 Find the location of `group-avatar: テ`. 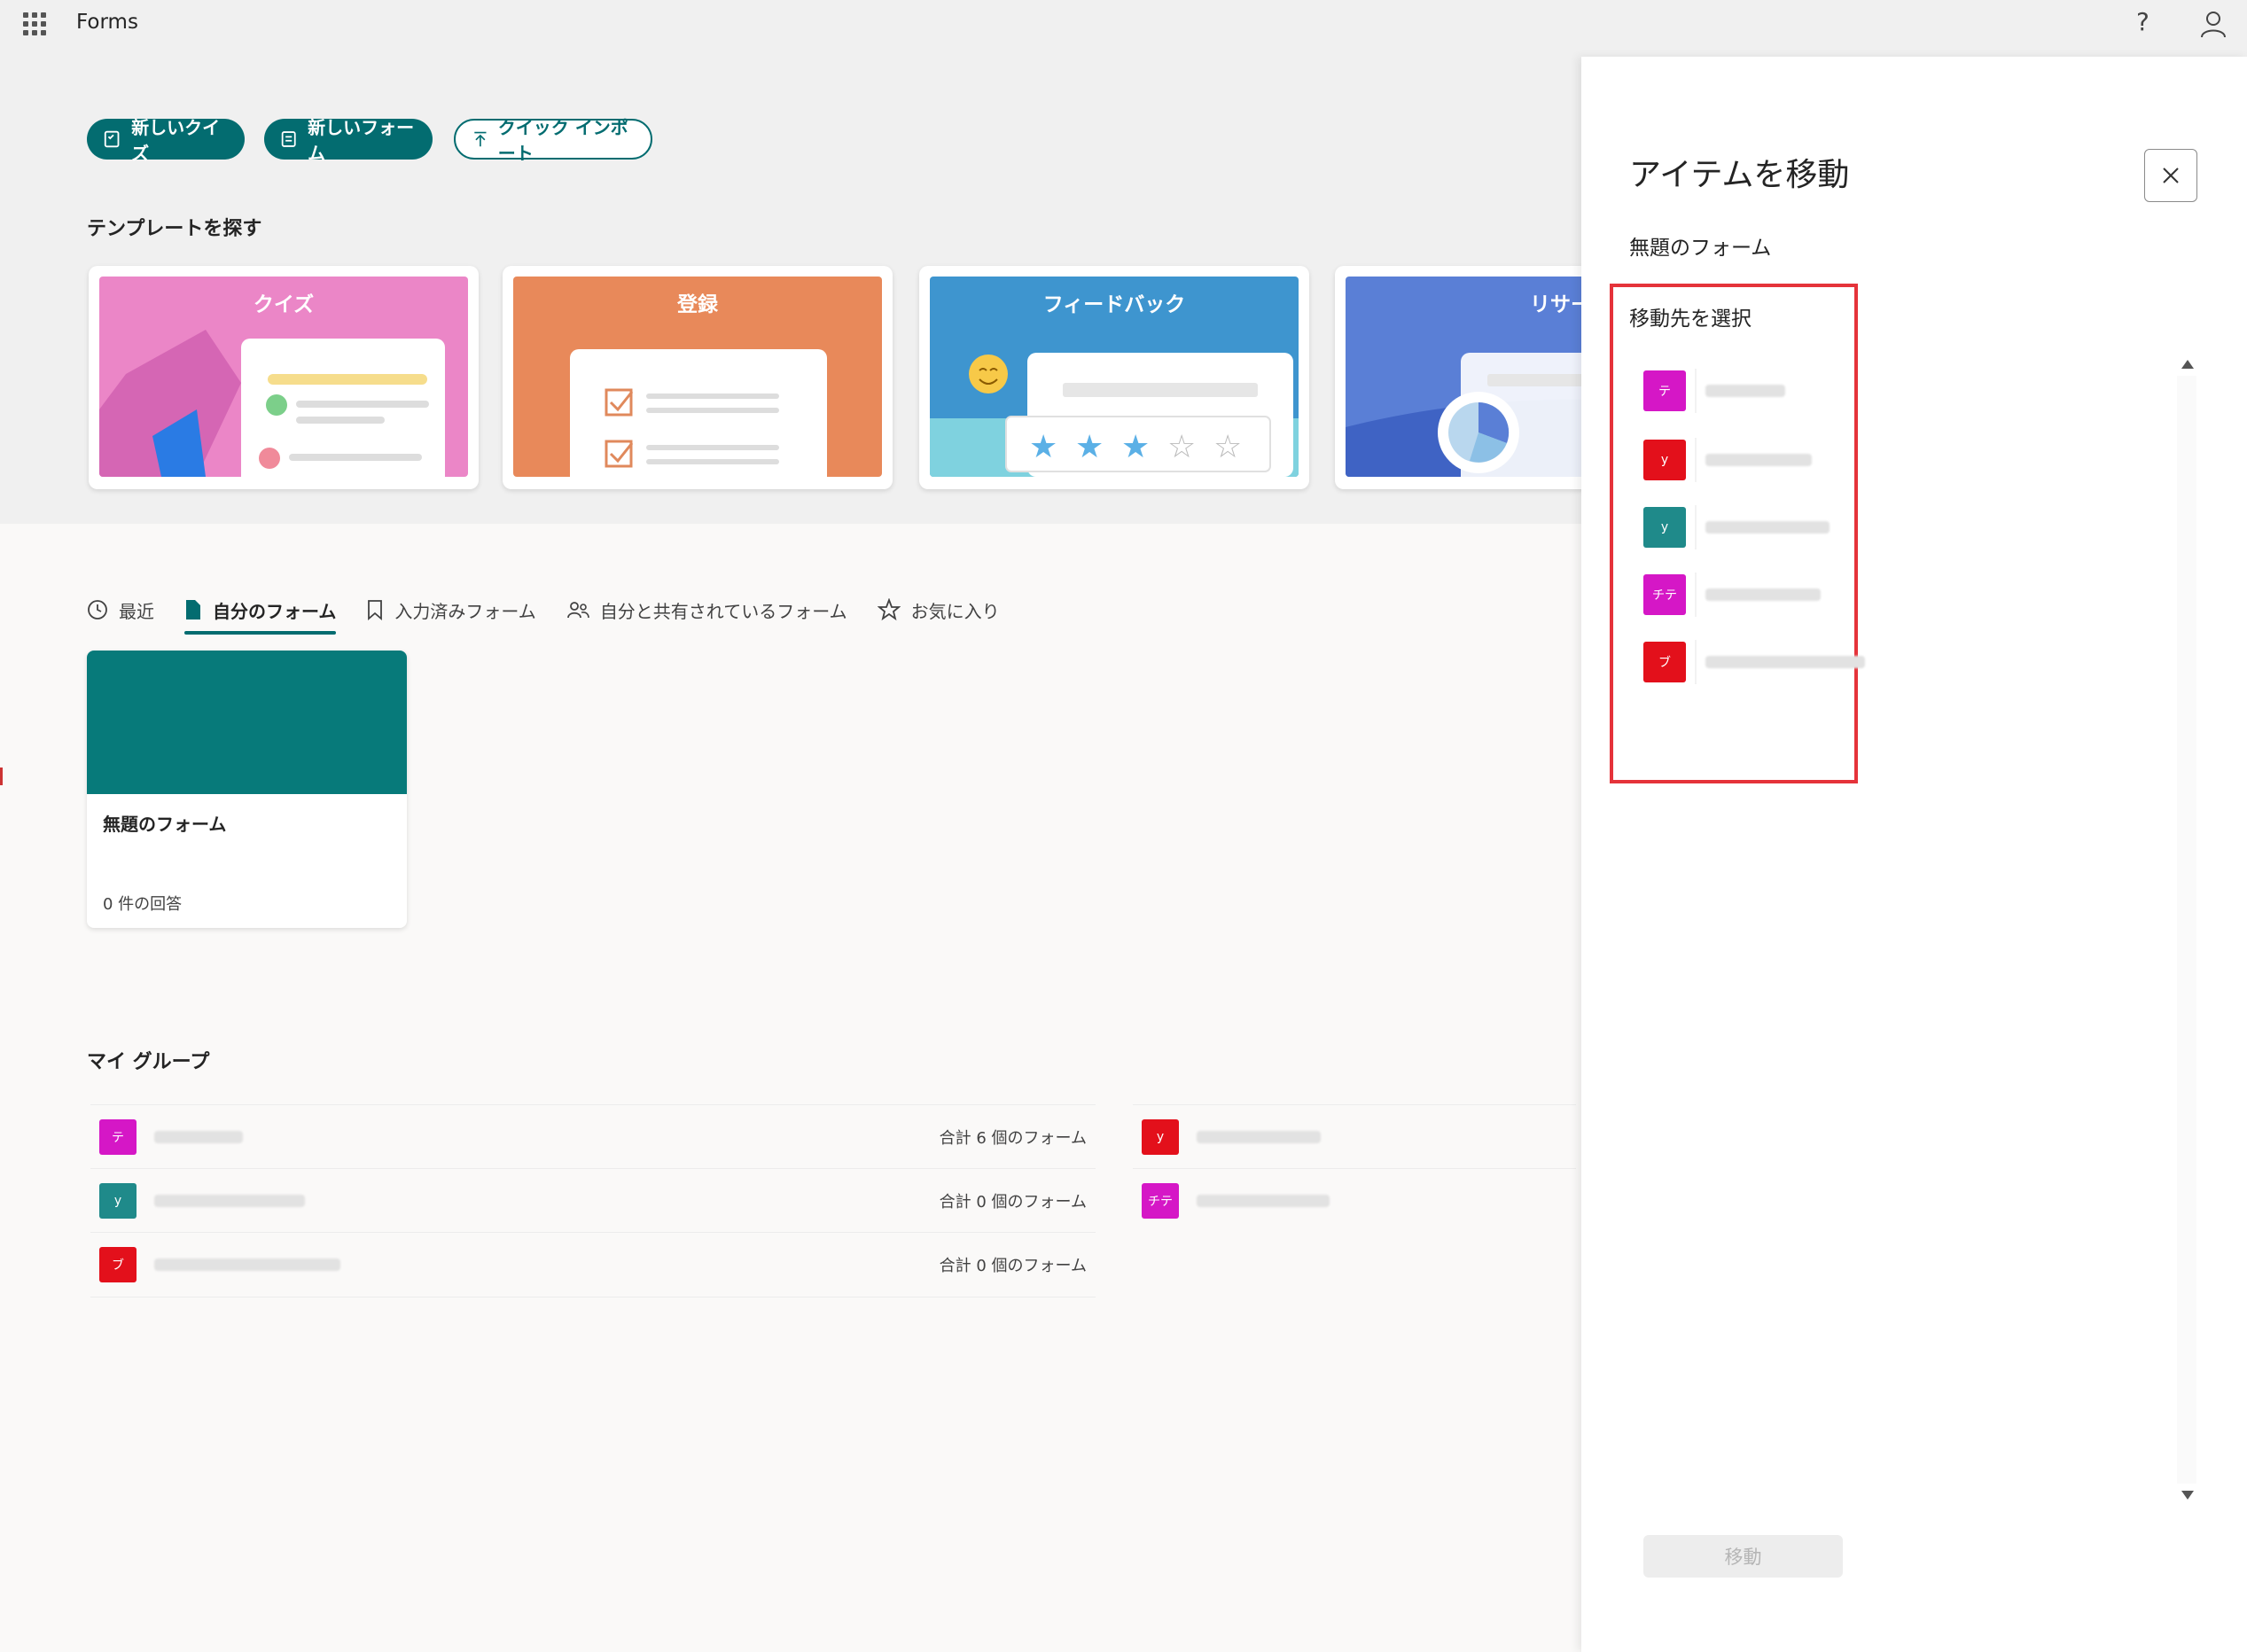

group-avatar: テ is located at coordinates (118, 1137).